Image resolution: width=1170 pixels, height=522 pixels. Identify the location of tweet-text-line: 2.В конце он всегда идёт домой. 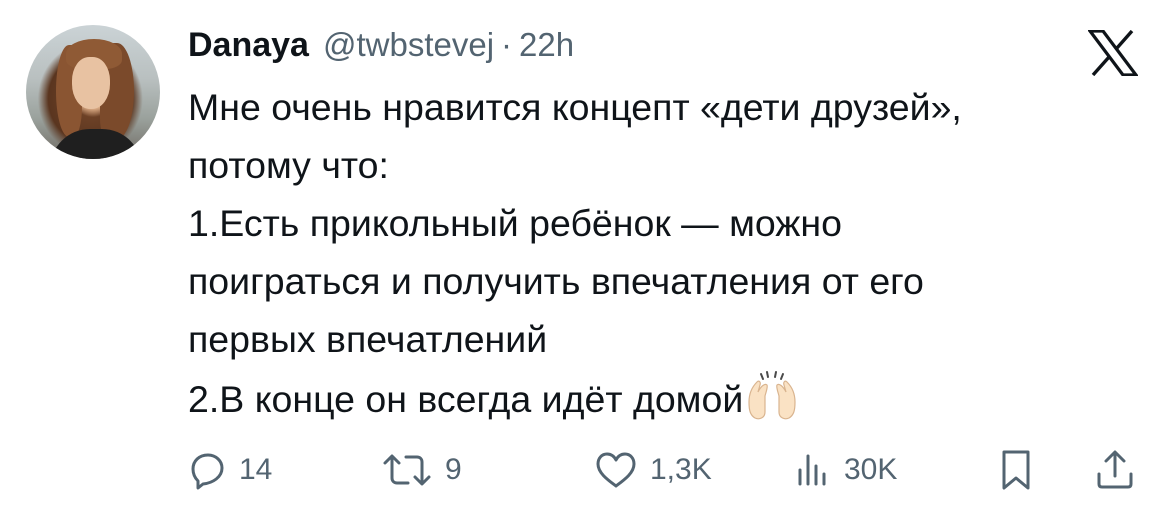
(466, 399).